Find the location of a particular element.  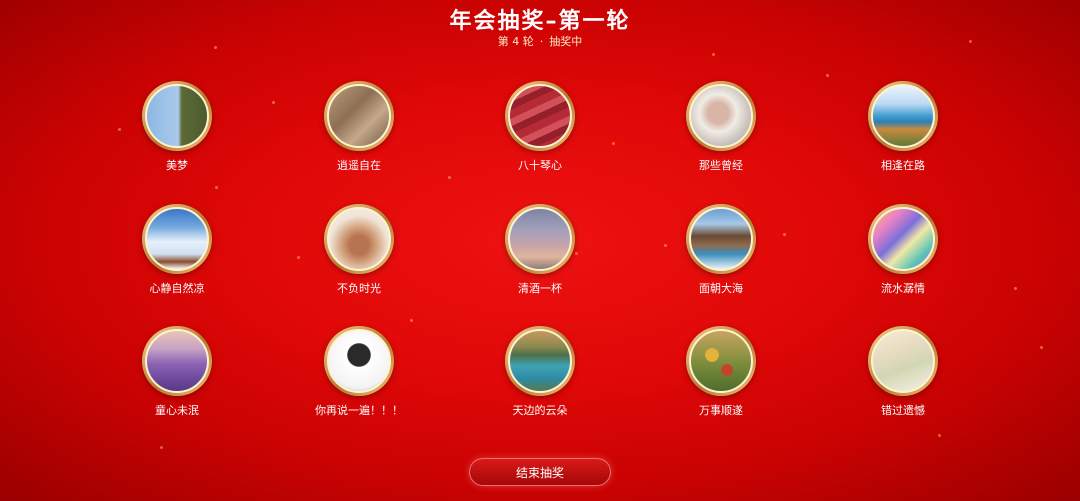

prize-label: 八十琴心 is located at coordinates (540, 165).